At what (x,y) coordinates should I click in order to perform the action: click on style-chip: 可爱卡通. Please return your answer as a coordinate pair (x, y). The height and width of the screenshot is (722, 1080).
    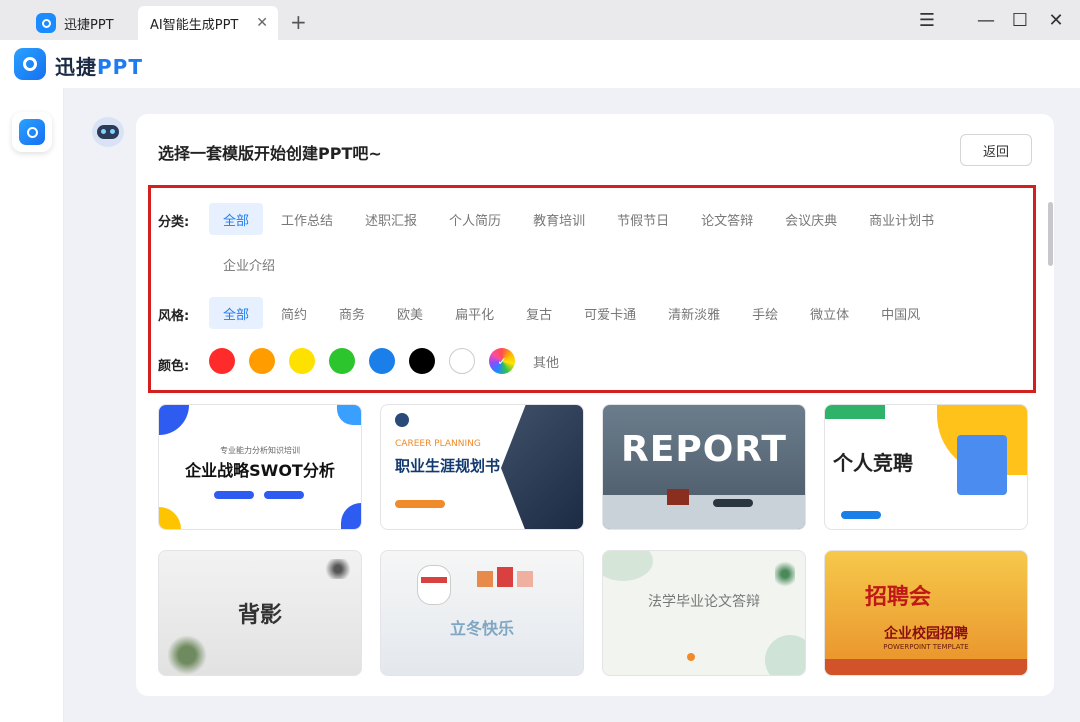
    Looking at the image, I should click on (610, 313).